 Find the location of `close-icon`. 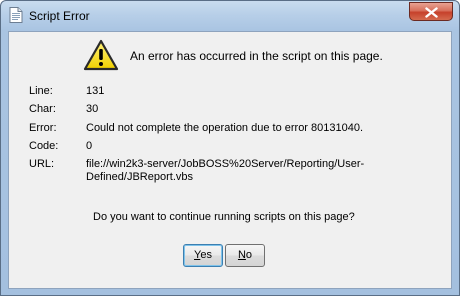

close-icon is located at coordinates (431, 12).